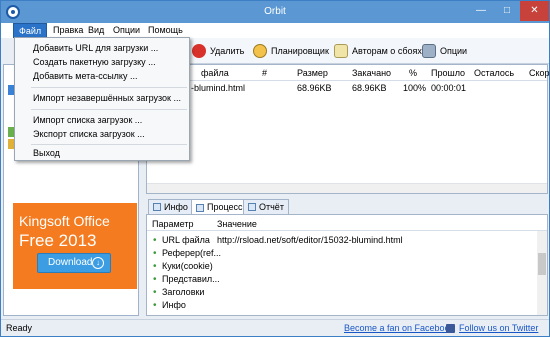 The height and width of the screenshot is (337, 550). Describe the element at coordinates (237, 224) in the screenshot. I see `col-value: Значение` at that location.